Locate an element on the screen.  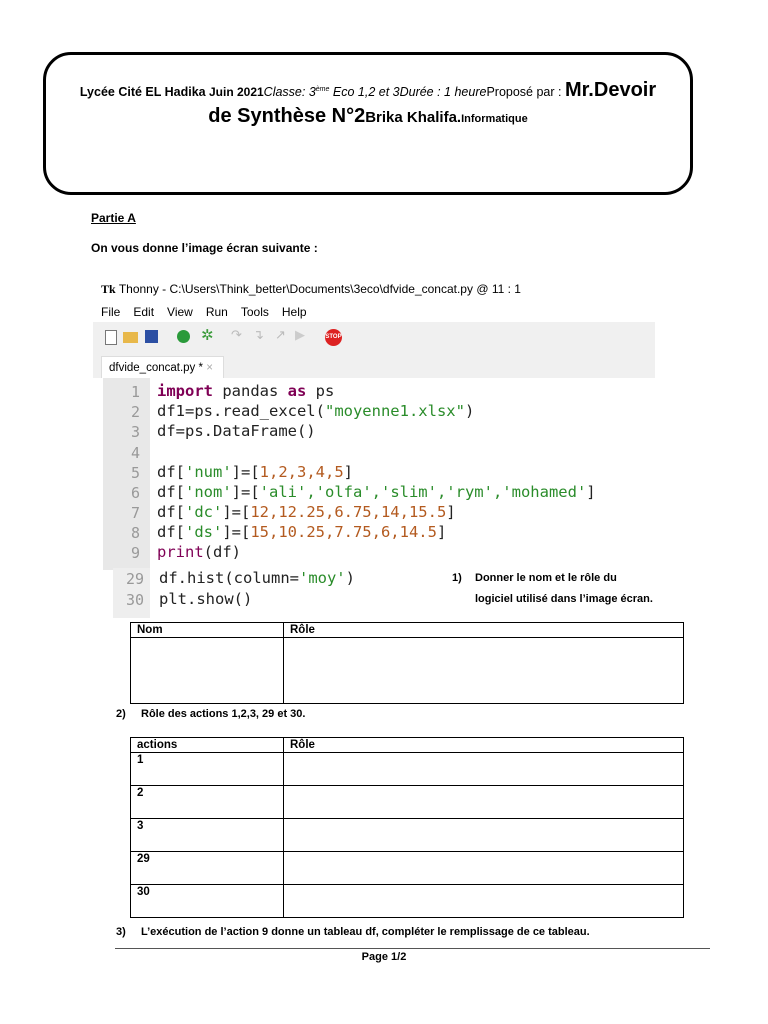
table-row: 2 is located at coordinates (407, 802).